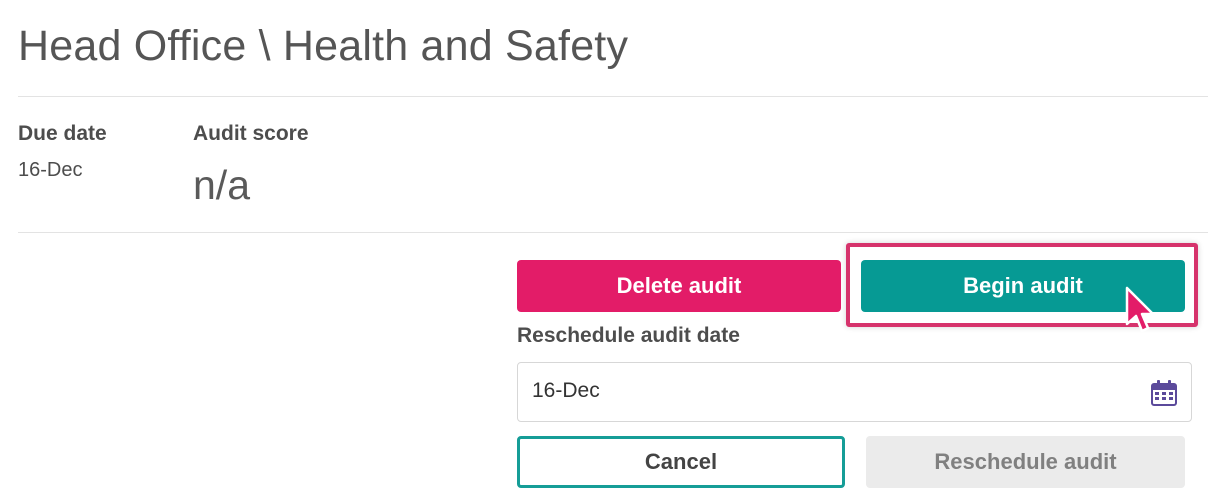 This screenshot has height=500, width=1208. Describe the element at coordinates (613, 96) in the screenshot. I see `header-divider` at that location.